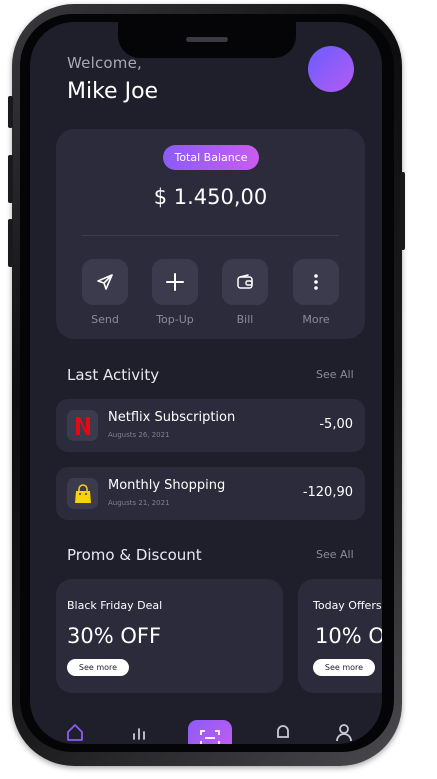  I want to click on phone-power-button, so click(402, 211).